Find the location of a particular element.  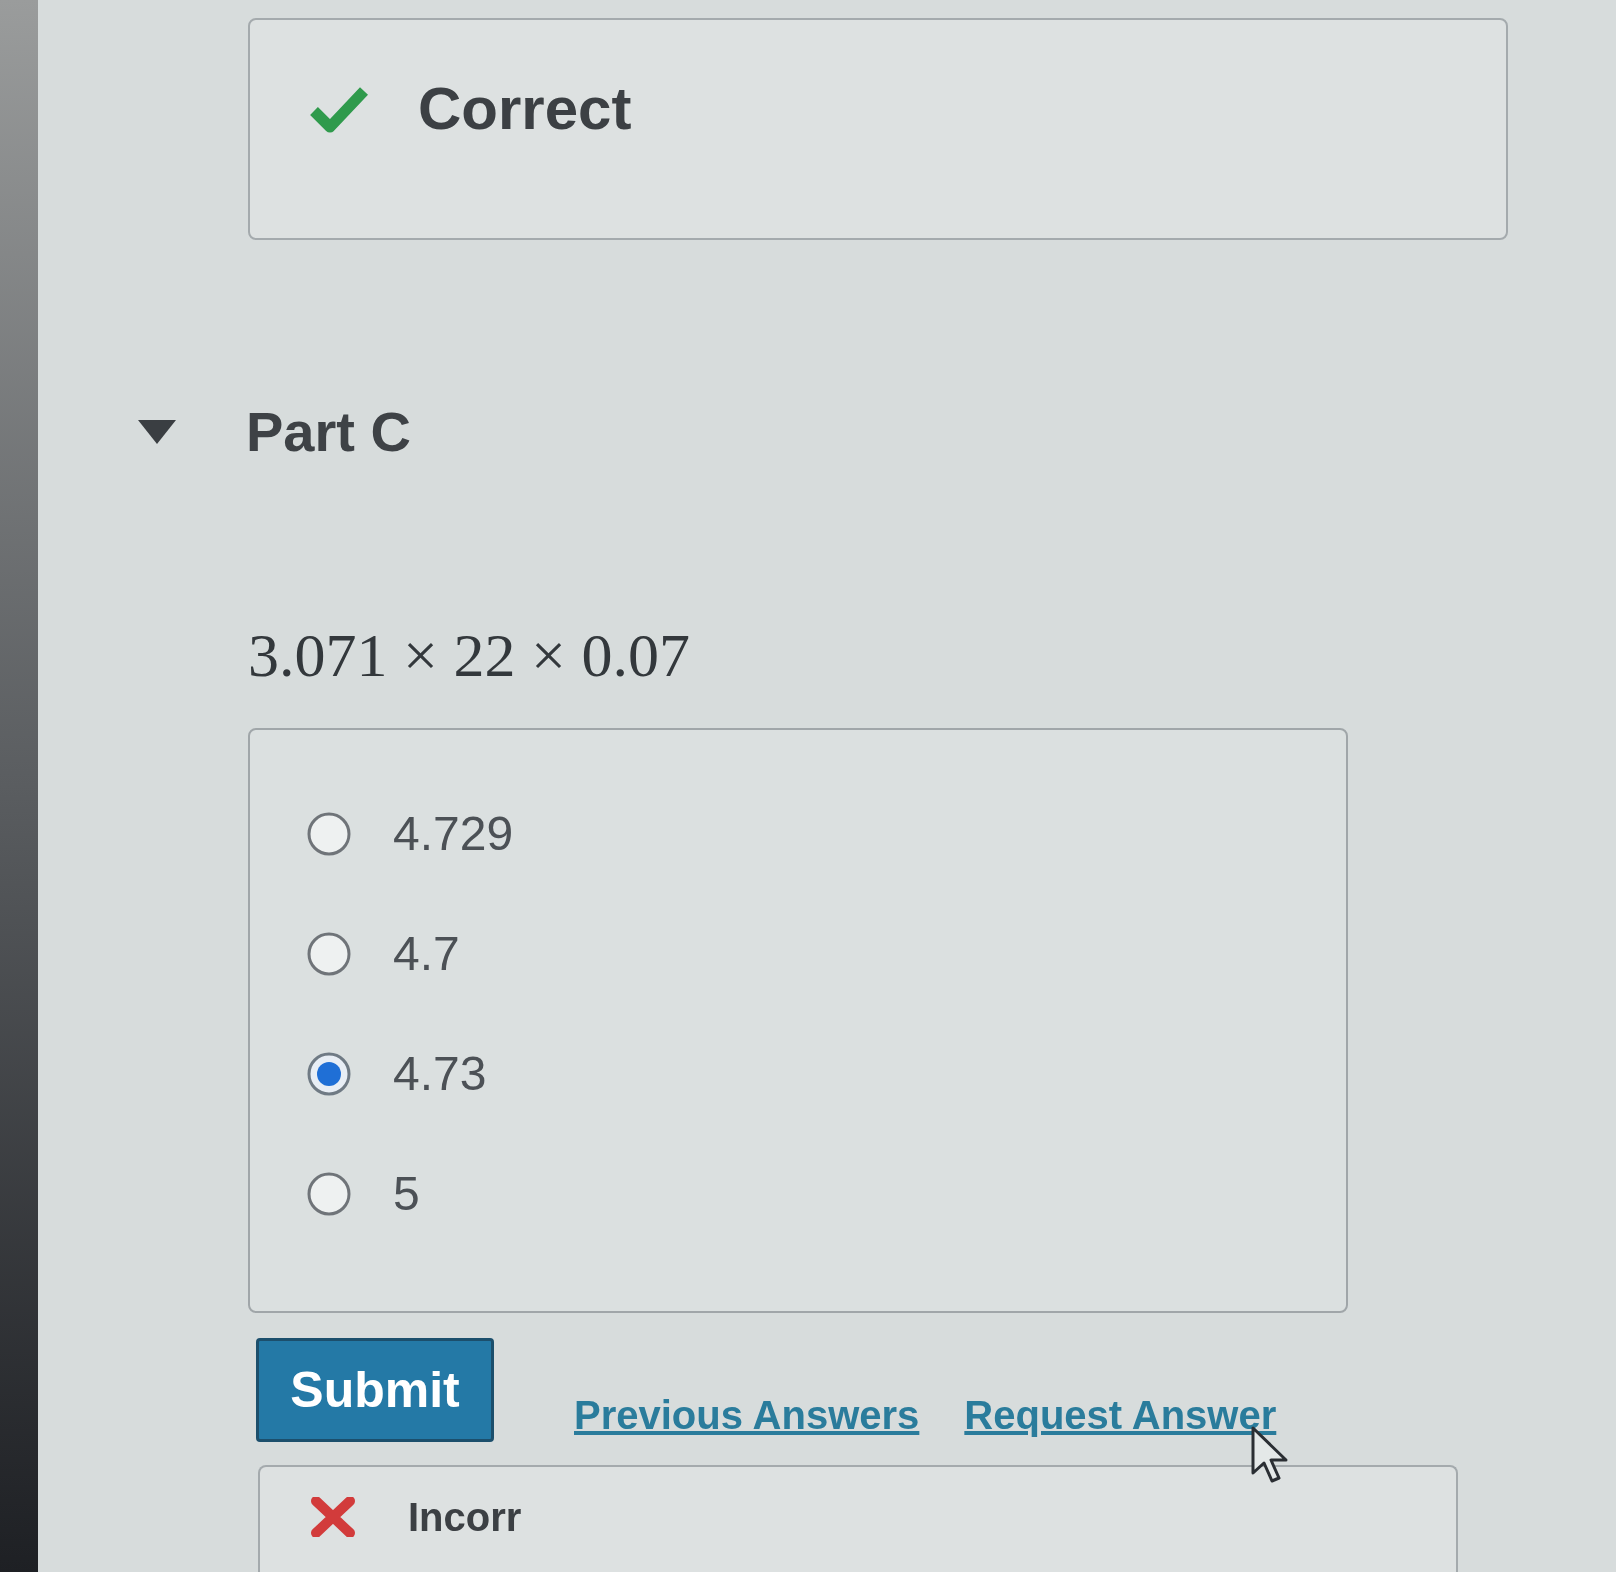

feedback-text: Correct is located at coordinates (525, 109).